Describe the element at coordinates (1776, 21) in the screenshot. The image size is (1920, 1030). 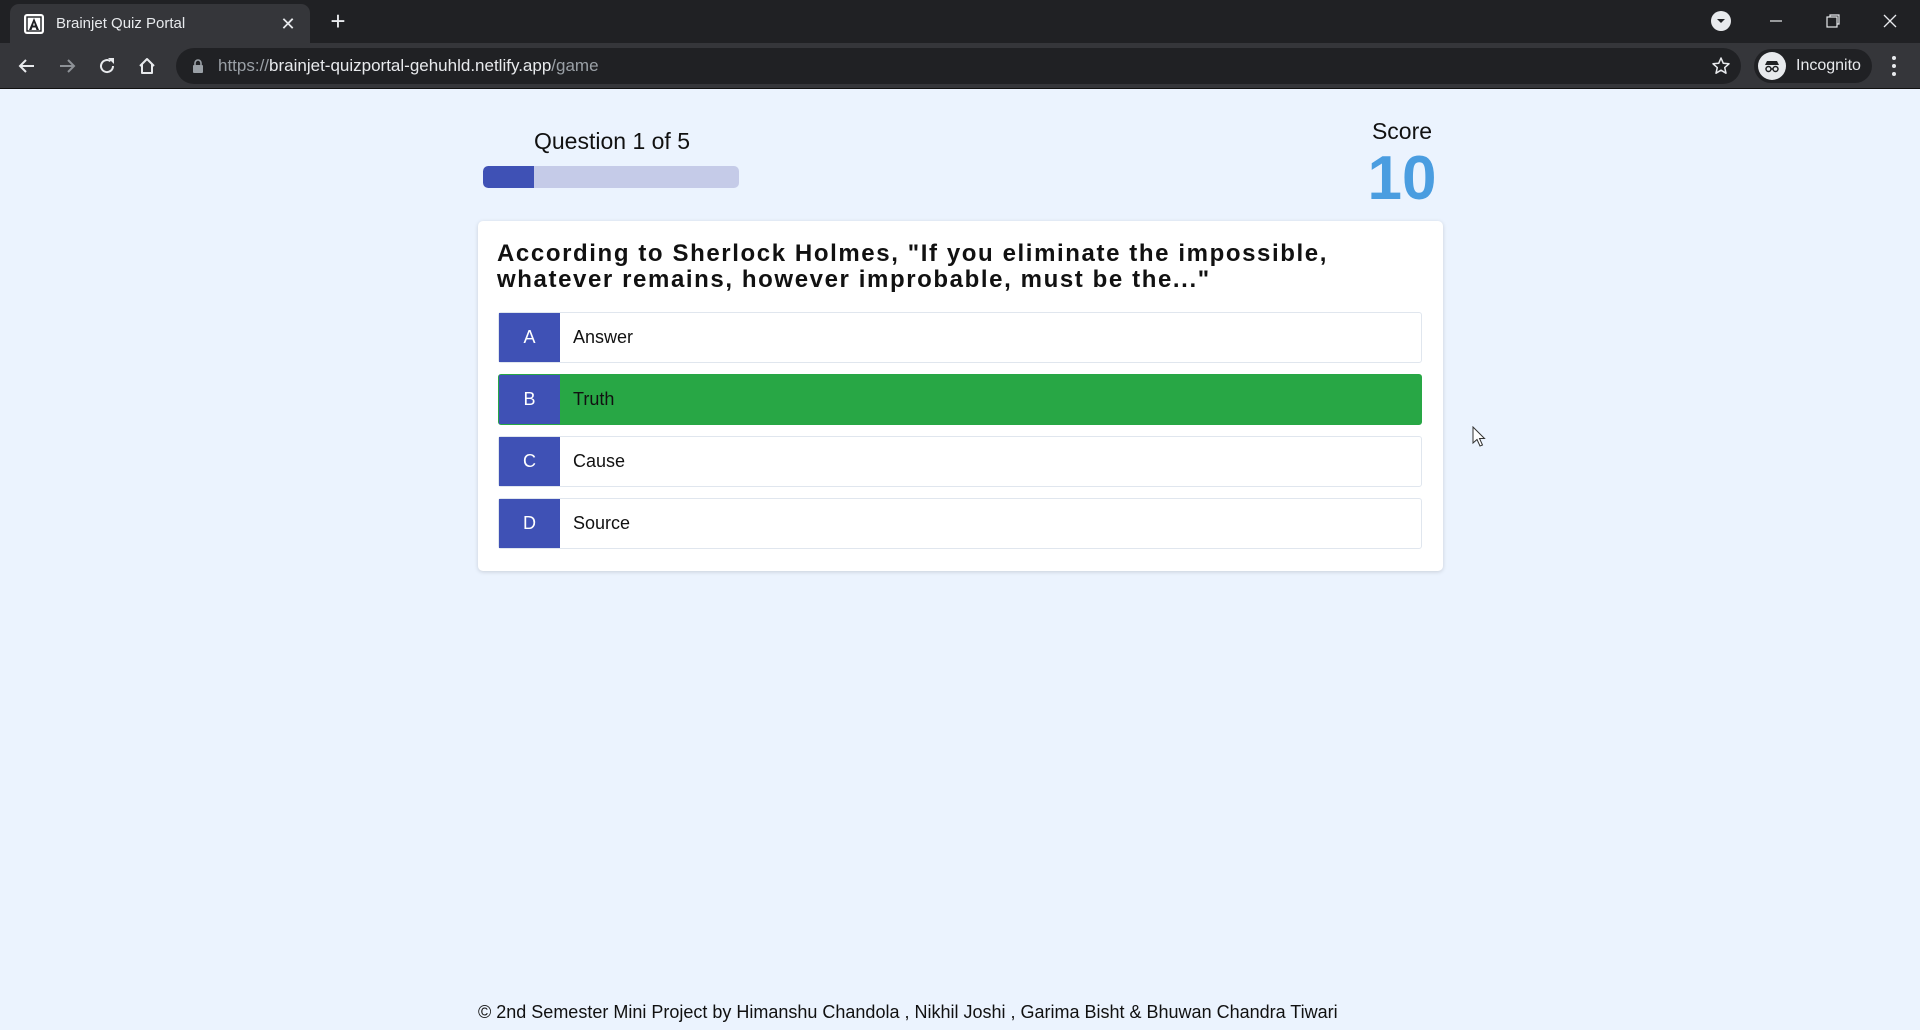
I see `minimize-icon` at that location.